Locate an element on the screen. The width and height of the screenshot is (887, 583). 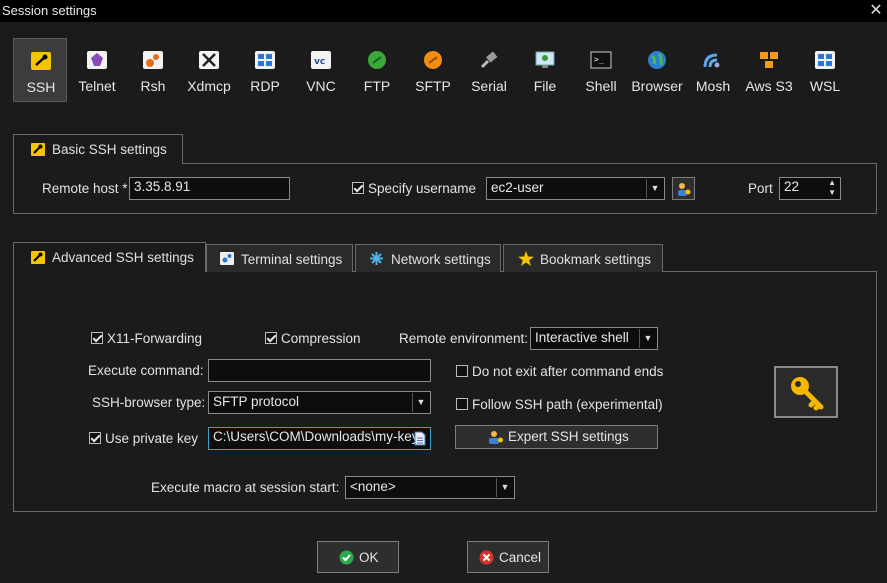
tab-label: Bookmark settings is located at coordinates (596, 259).